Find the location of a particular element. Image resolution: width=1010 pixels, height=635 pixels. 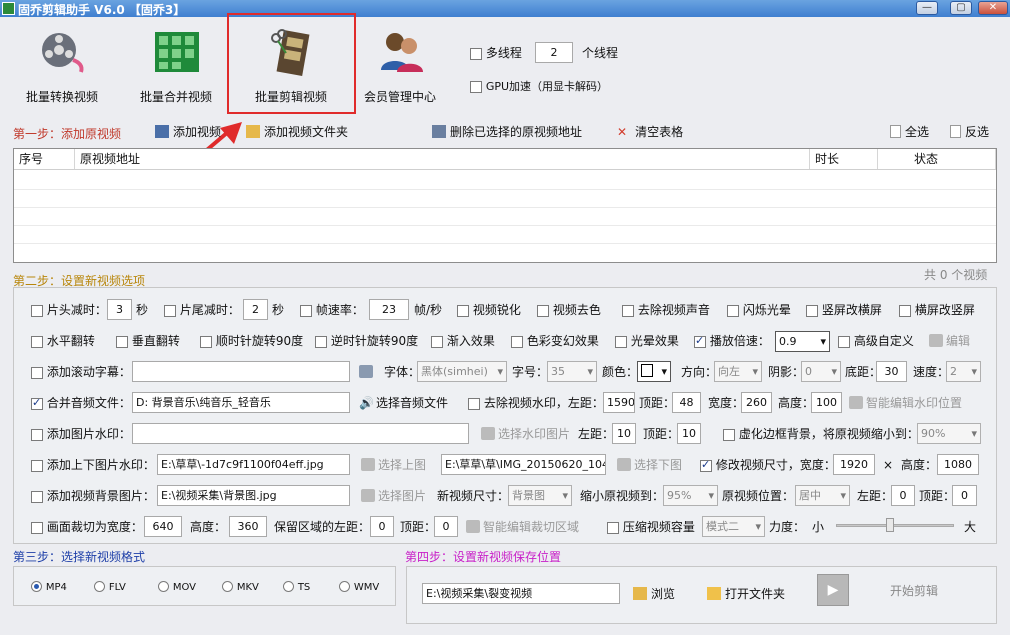

invert-selection-button: 反选 is located at coordinates (969, 132).